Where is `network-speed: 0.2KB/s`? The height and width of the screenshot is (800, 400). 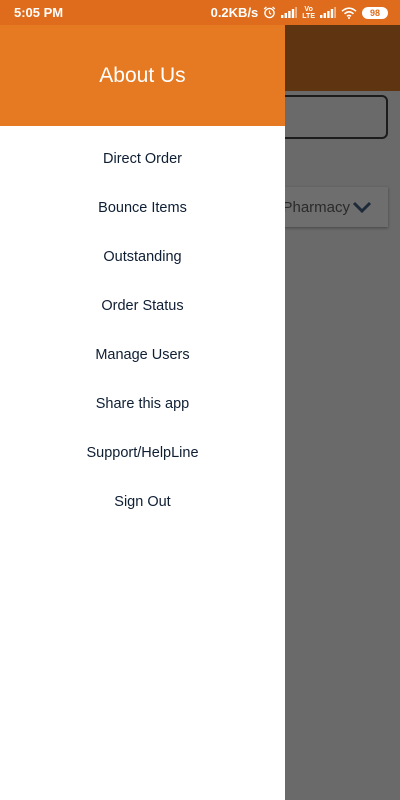
network-speed: 0.2KB/s is located at coordinates (234, 12).